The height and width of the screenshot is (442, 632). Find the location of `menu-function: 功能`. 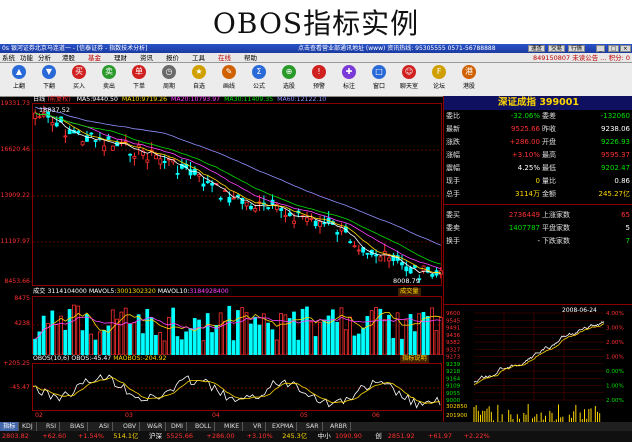

menu-function: 功能 is located at coordinates (26, 57).